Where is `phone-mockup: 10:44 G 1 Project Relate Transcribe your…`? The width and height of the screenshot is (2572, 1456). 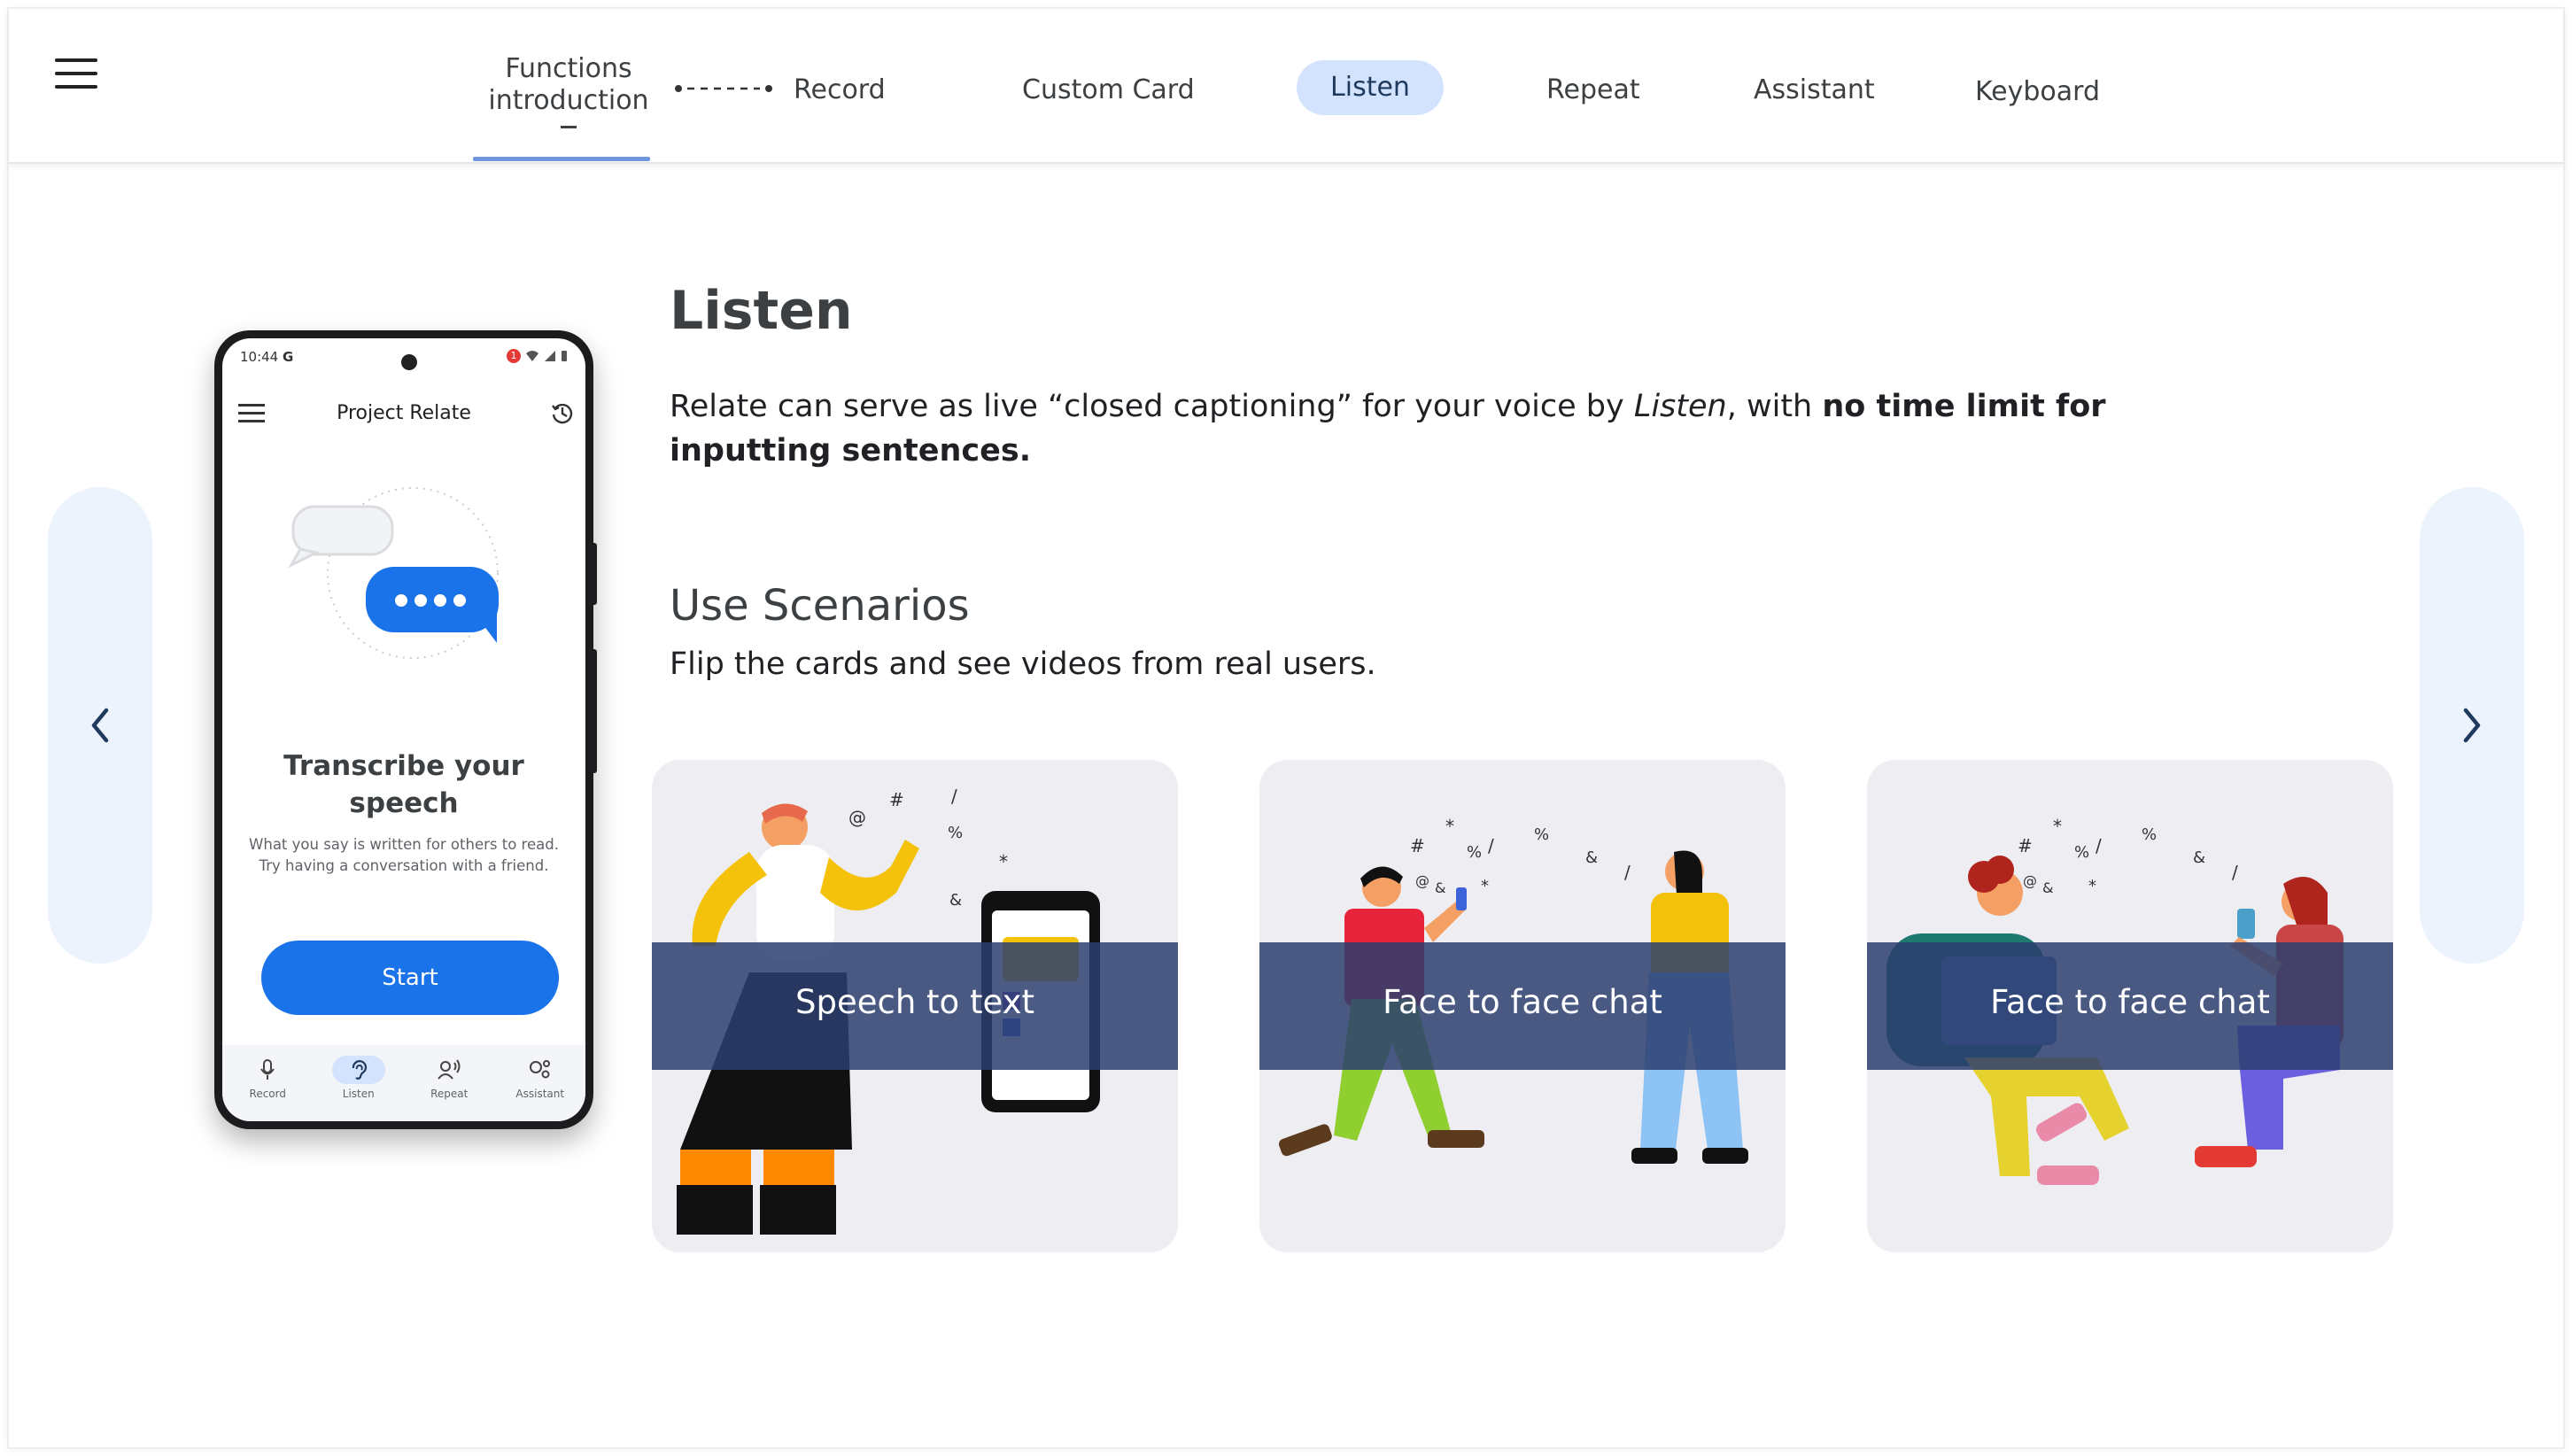 phone-mockup: 10:44 G 1 Project Relate Transcribe your… is located at coordinates (405, 729).